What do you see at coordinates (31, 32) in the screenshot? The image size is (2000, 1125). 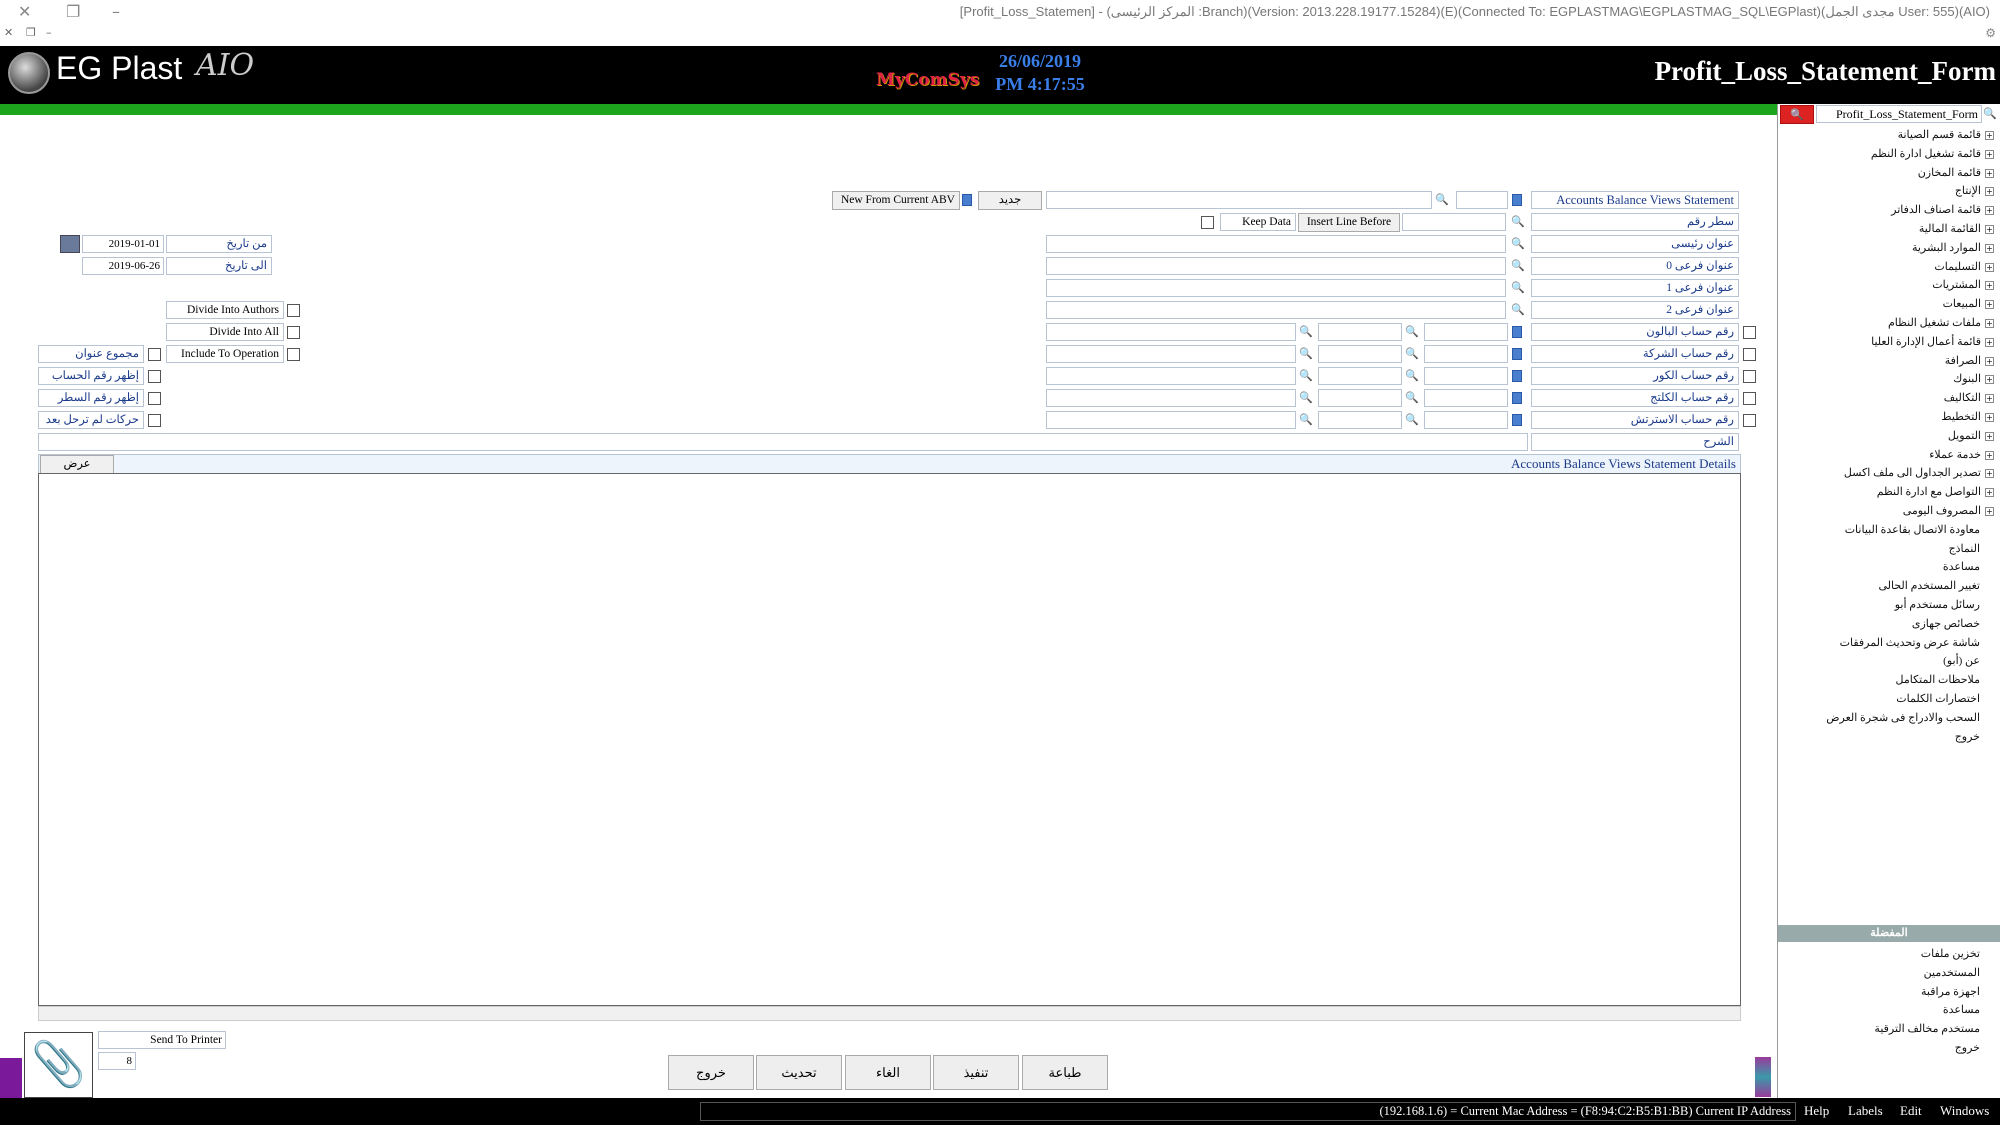 I see `mdi-restore-icon: ❐` at bounding box center [31, 32].